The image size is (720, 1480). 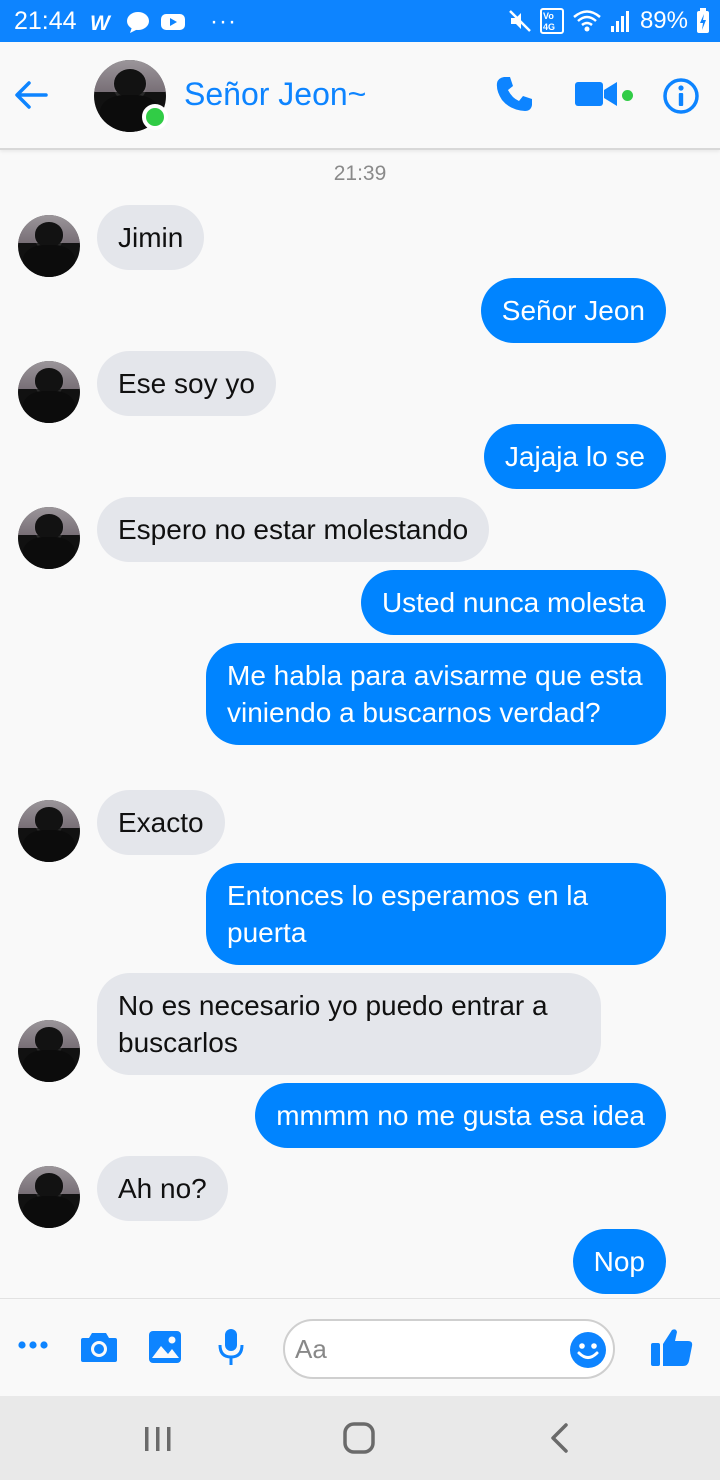 I want to click on image-icon, so click(x=165, y=1347).